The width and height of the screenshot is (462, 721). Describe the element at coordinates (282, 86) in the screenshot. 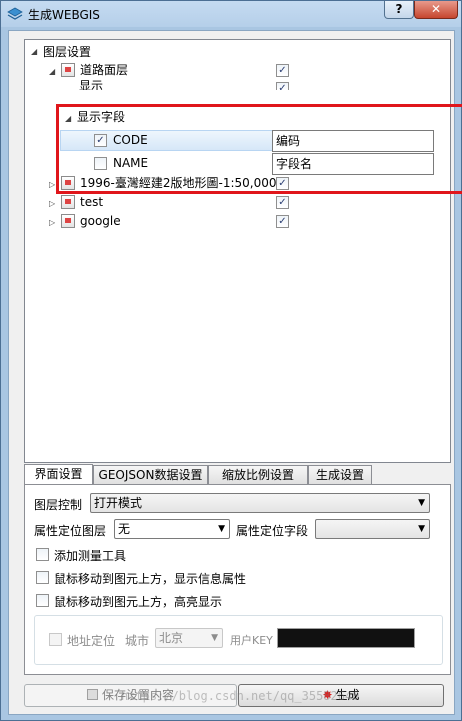

I see `display-checkbox: ✓` at that location.